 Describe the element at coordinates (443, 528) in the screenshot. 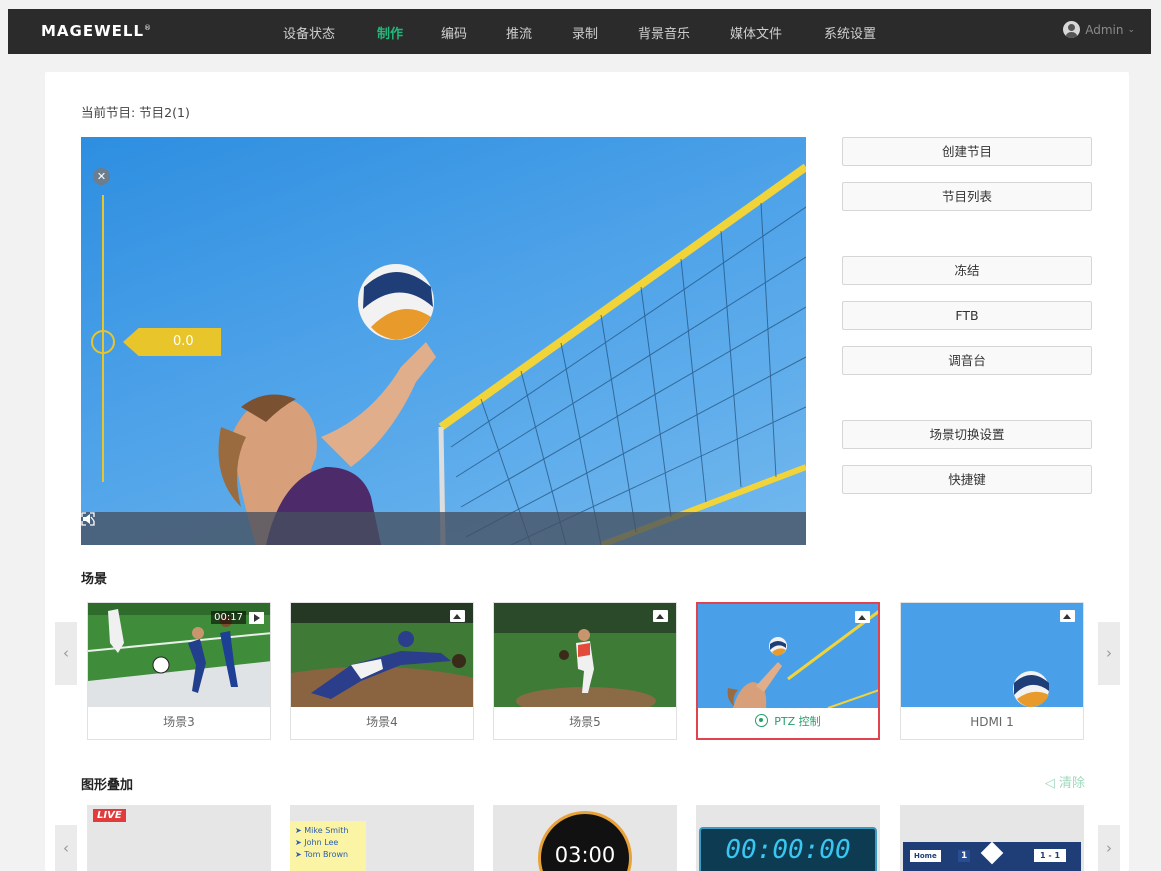

I see `preview-control-bar` at that location.